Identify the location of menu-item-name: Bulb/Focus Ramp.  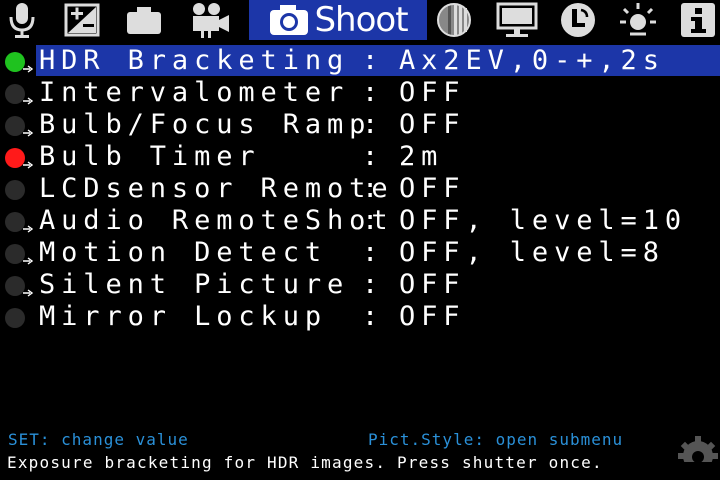
(205, 124).